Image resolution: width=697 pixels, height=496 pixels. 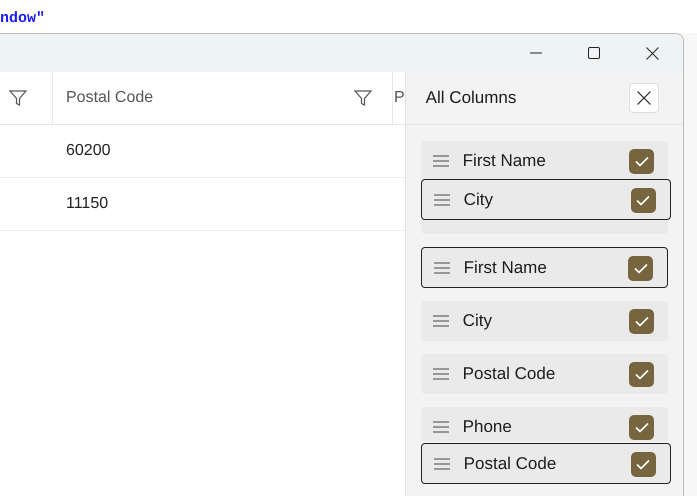 I want to click on column-item: Postal Code, so click(x=544, y=374).